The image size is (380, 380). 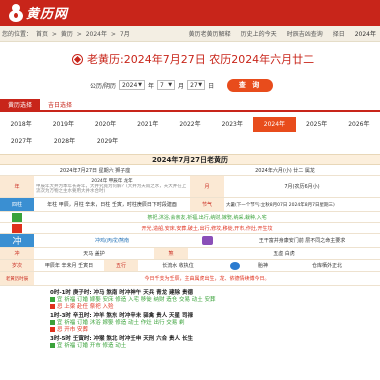 I want to click on almanac-row-shensha: 冲 天马 盖护 煞 五虚 白虎, so click(x=190, y=254).